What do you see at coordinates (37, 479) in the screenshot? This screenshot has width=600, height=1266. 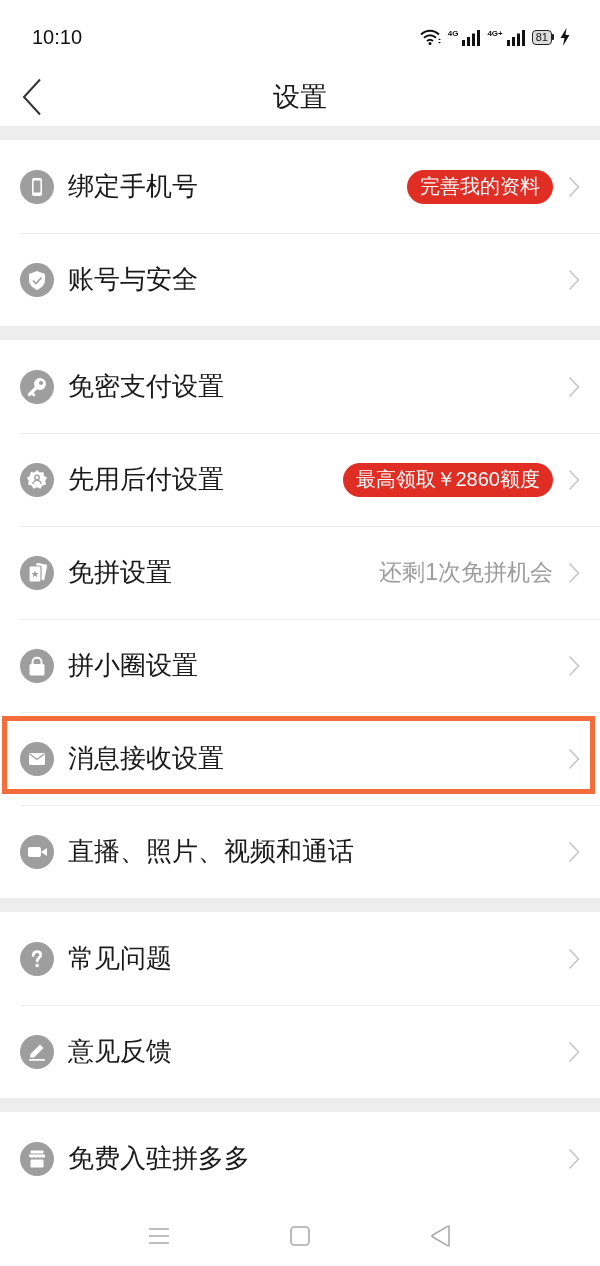 I see `seal-person-icon` at bounding box center [37, 479].